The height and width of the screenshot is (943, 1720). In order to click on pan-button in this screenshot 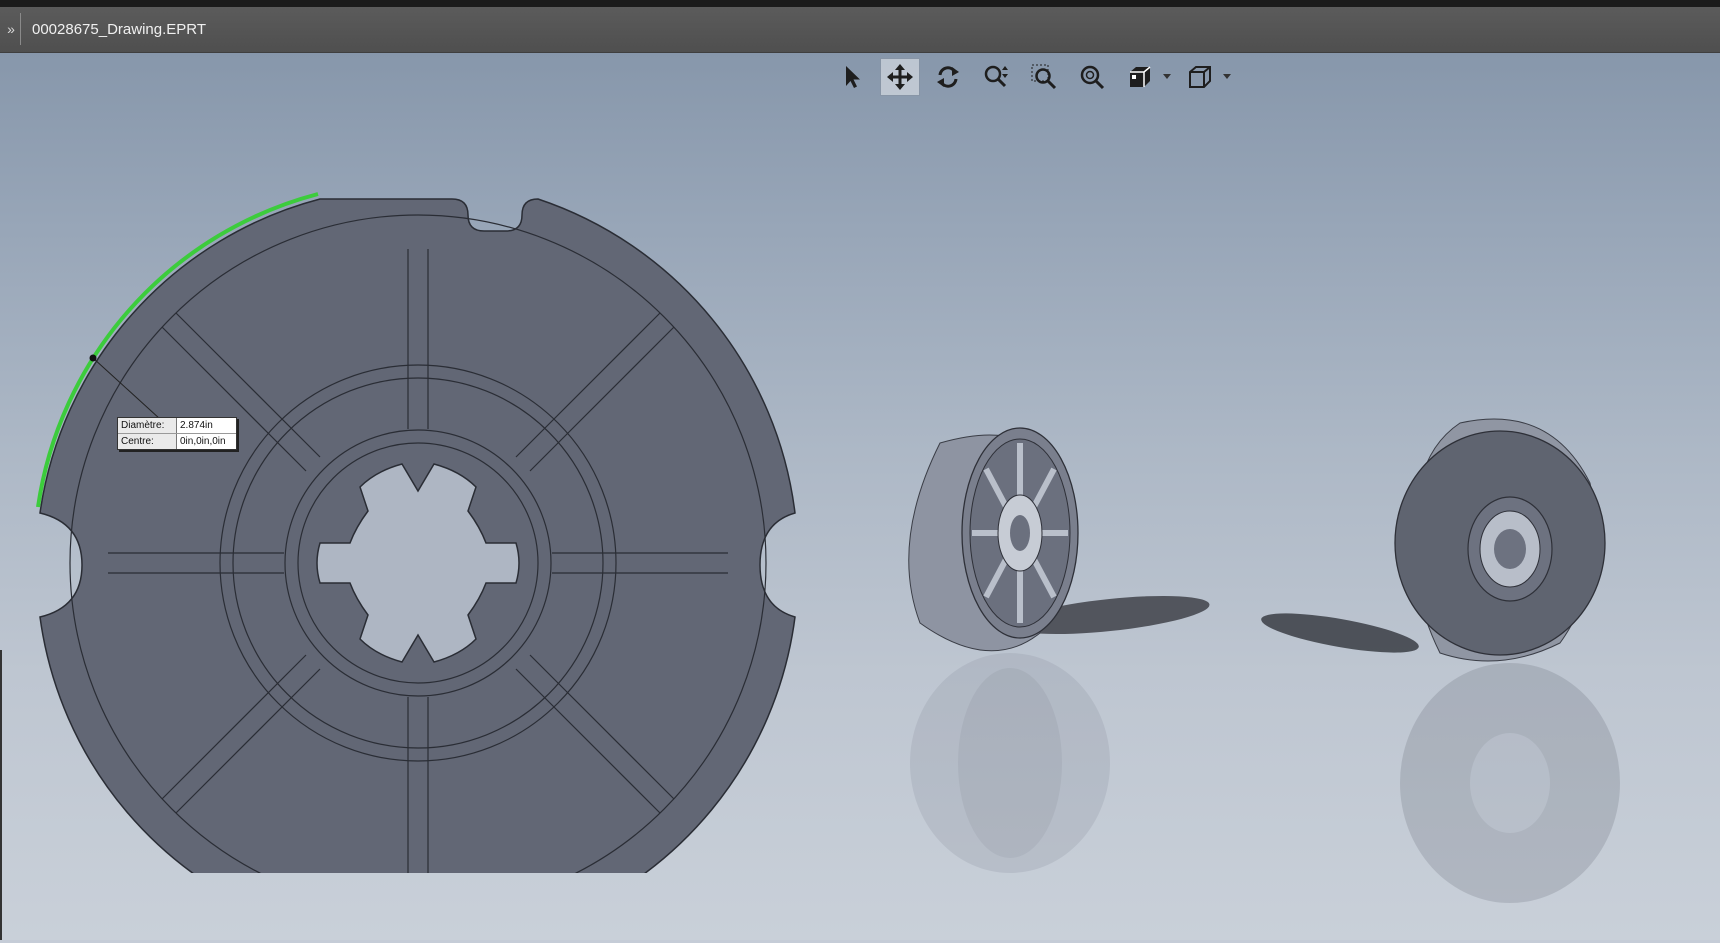, I will do `click(900, 77)`.